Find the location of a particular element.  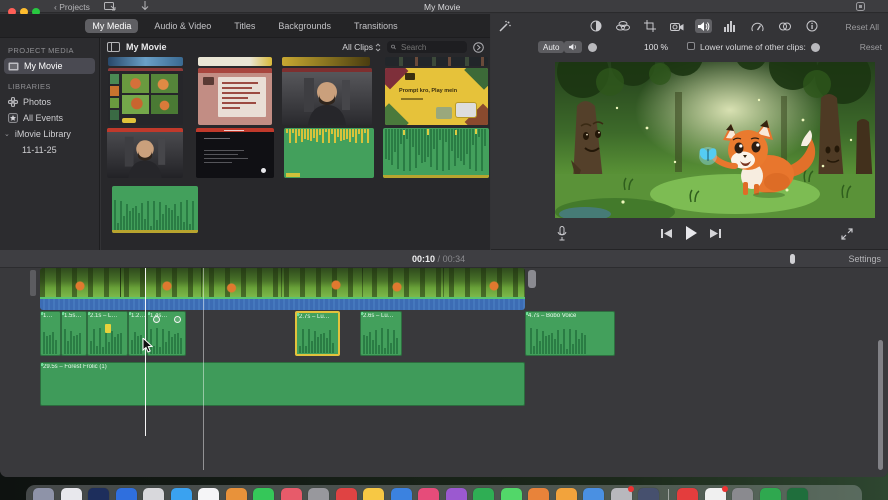

download-arrow-icon is located at coordinates (145, 6).